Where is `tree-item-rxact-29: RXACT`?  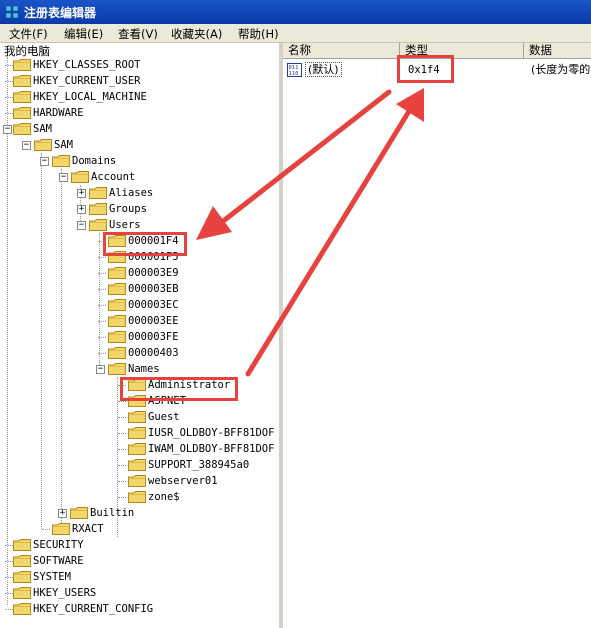 tree-item-rxact-29: RXACT is located at coordinates (139, 529).